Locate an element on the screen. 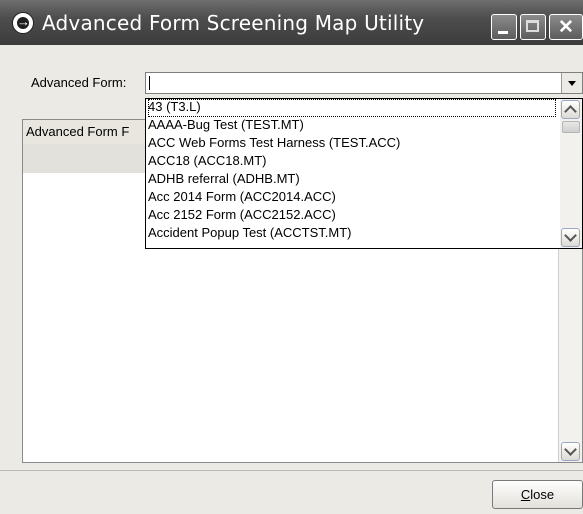 Image resolution: width=583 pixels, height=514 pixels. dropdown-option: ADHB referral (ADHB.MT) is located at coordinates (224, 180).